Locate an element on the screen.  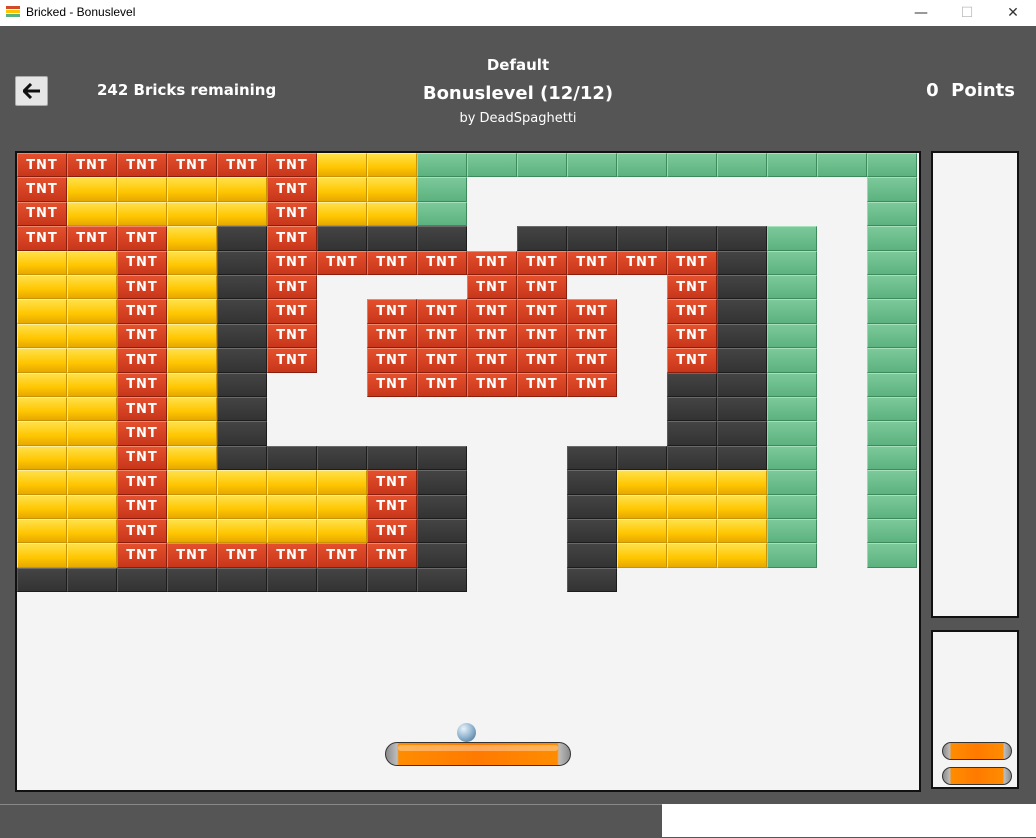
level-title-text: Bonuslevel (12/12) is located at coordinates (518, 93).